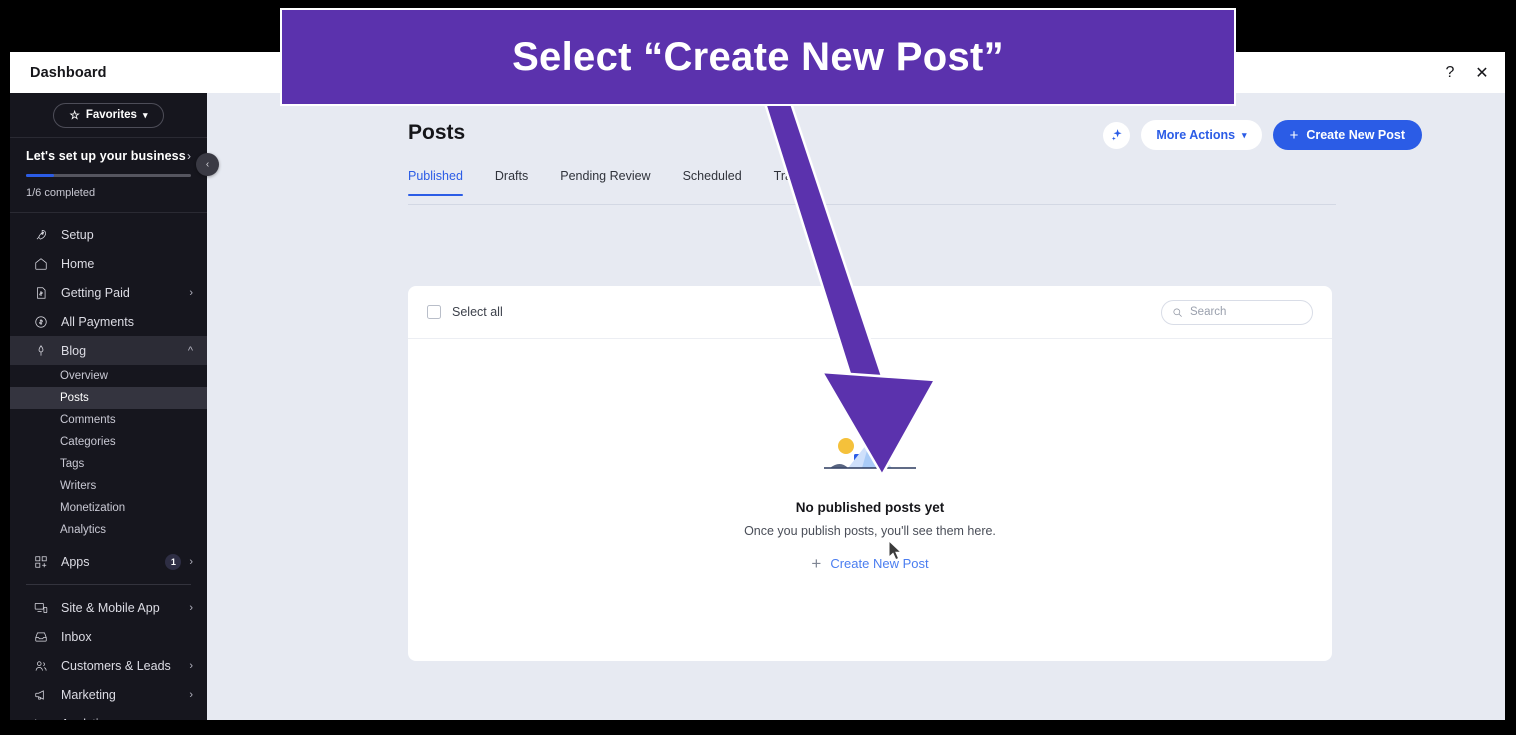 The width and height of the screenshot is (1516, 735). What do you see at coordinates (40, 350) in the screenshot?
I see `pen-icon` at bounding box center [40, 350].